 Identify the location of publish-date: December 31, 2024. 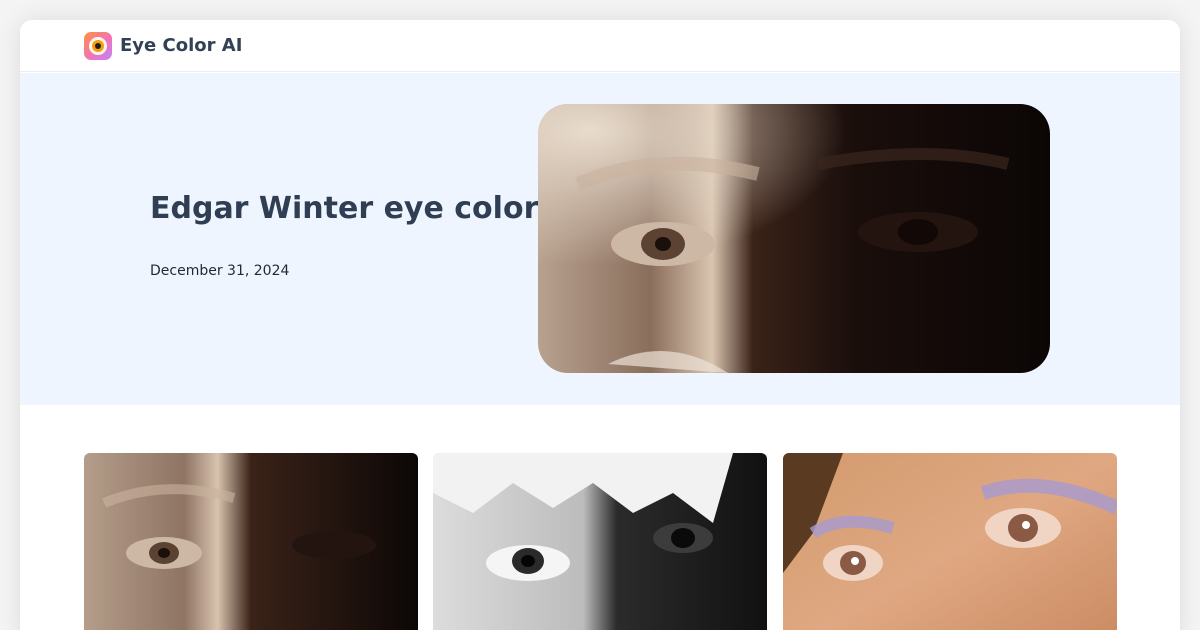
(220, 271).